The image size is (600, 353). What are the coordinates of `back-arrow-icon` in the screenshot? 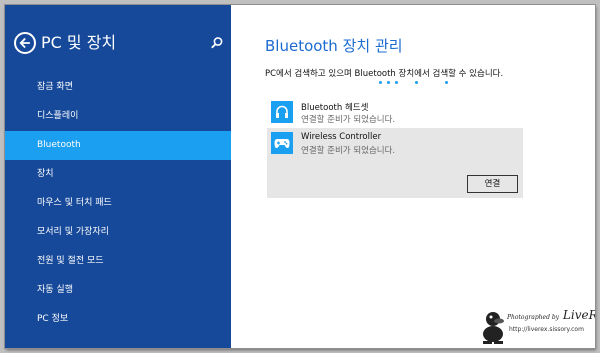 It's located at (24, 43).